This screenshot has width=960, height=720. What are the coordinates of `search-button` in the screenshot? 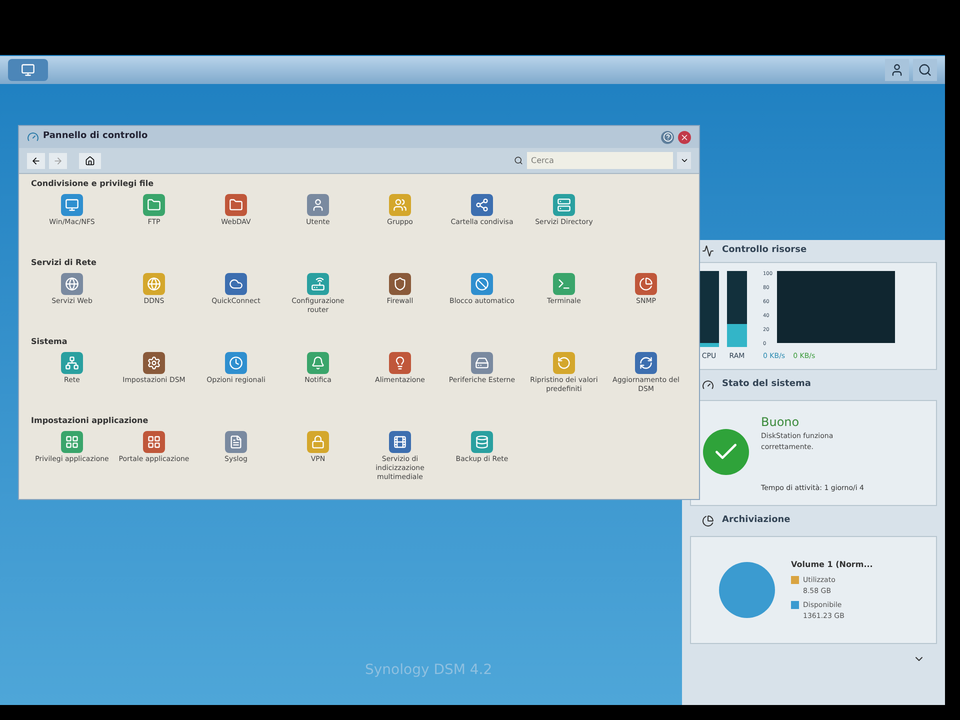 It's located at (925, 70).